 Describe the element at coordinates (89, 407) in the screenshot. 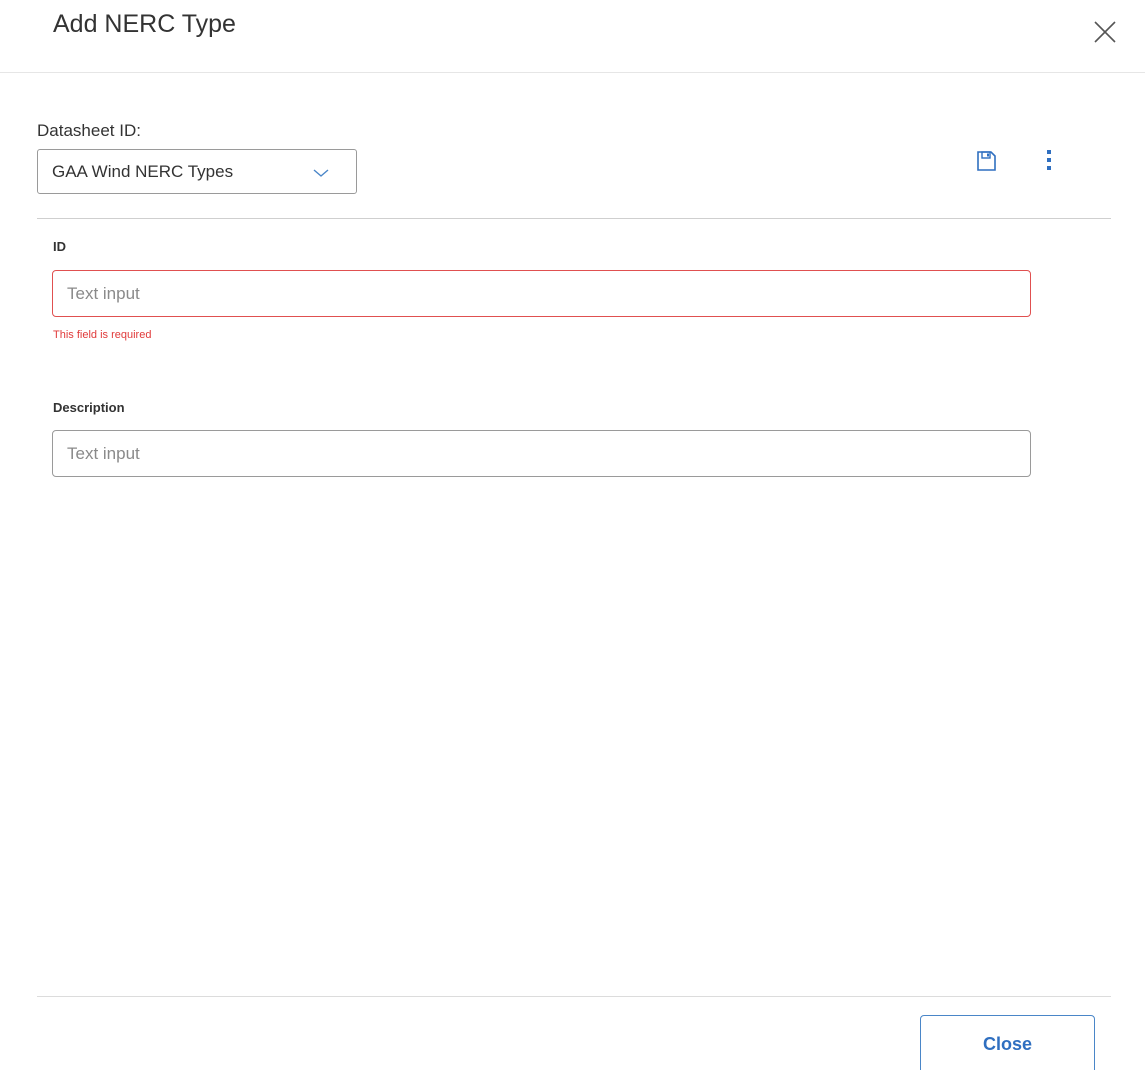

I see `description-field-label: Description` at that location.